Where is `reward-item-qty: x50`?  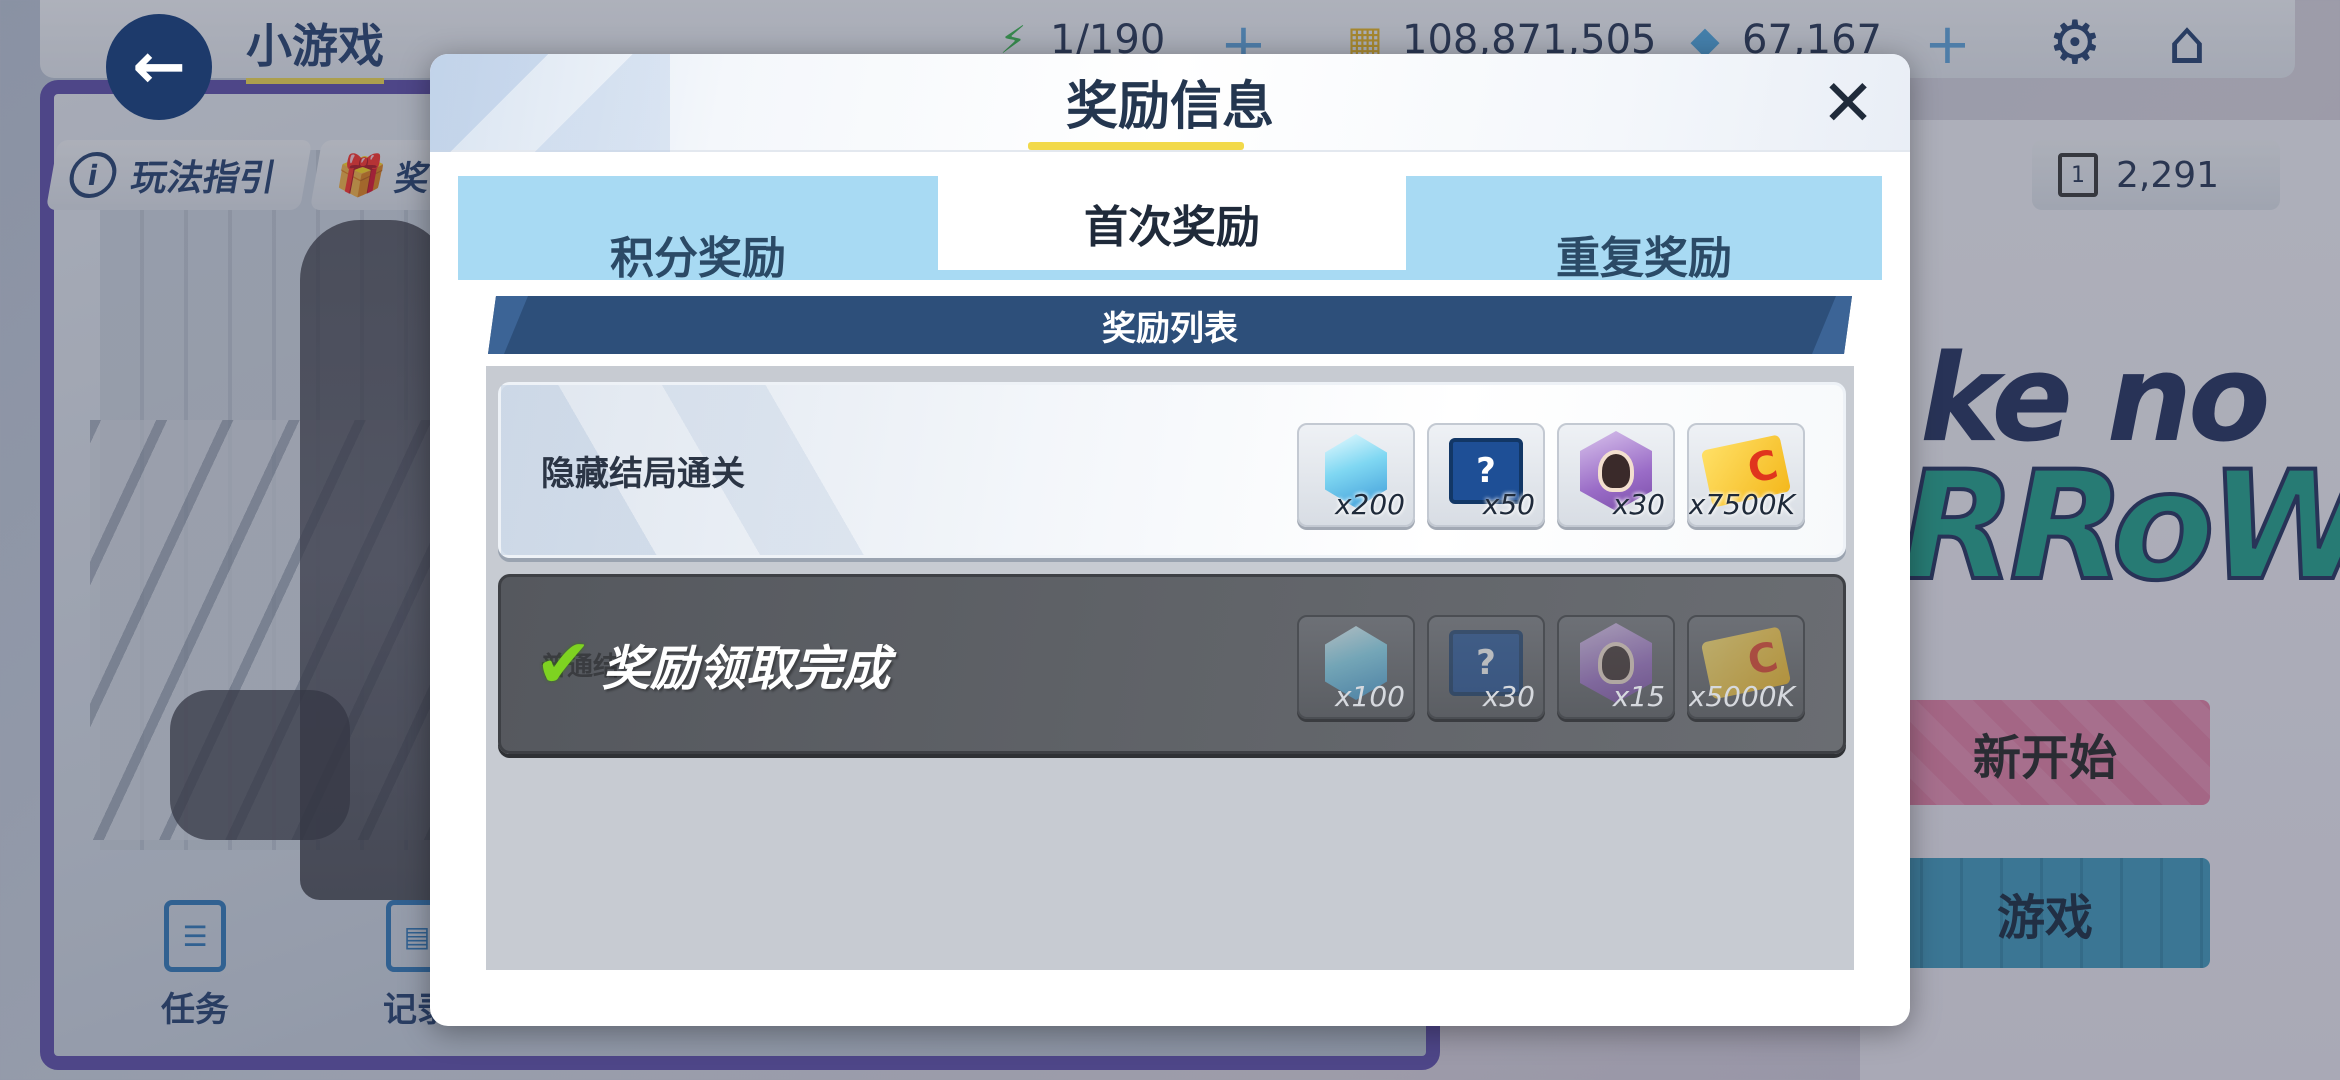
reward-item-qty: x50 is located at coordinates (1508, 504).